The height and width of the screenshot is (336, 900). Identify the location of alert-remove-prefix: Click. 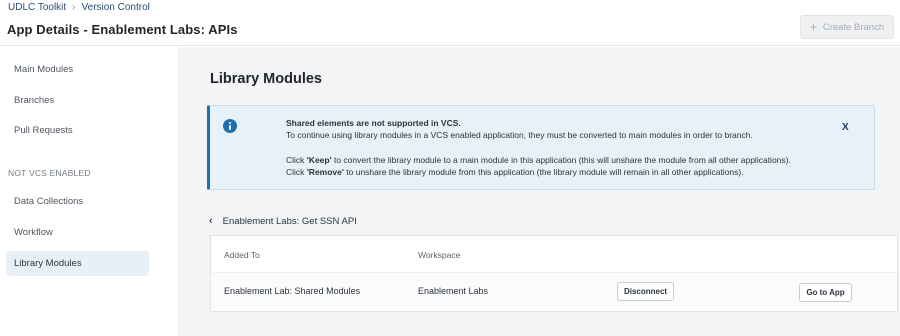
(296, 172).